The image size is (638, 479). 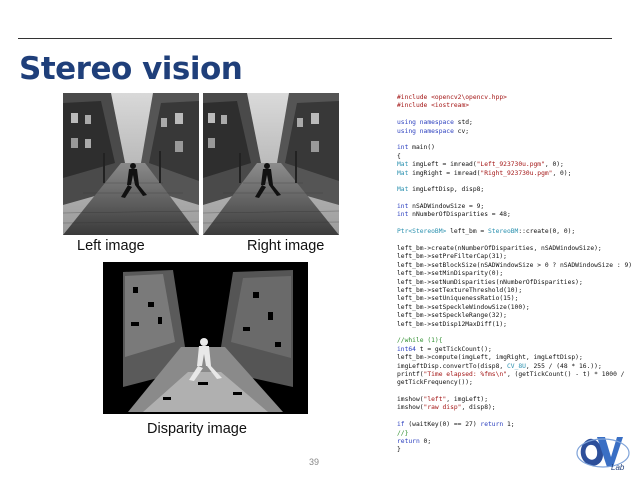 I want to click on code-token: if, so click(x=401, y=425).